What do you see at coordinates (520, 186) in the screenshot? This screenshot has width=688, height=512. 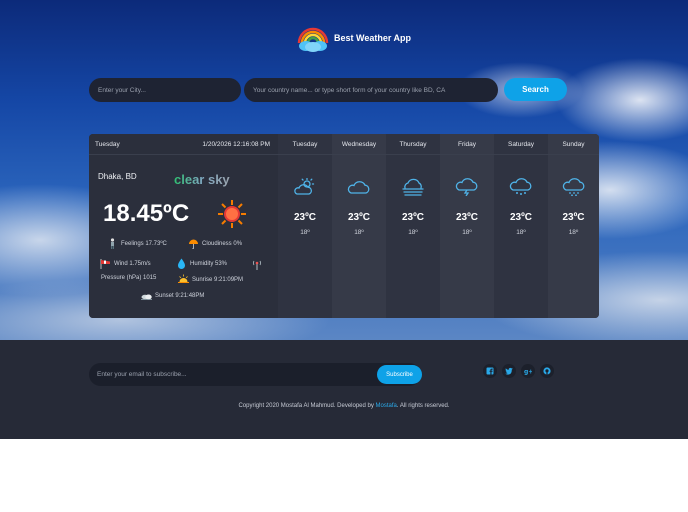 I see `rain-cloud-icon` at bounding box center [520, 186].